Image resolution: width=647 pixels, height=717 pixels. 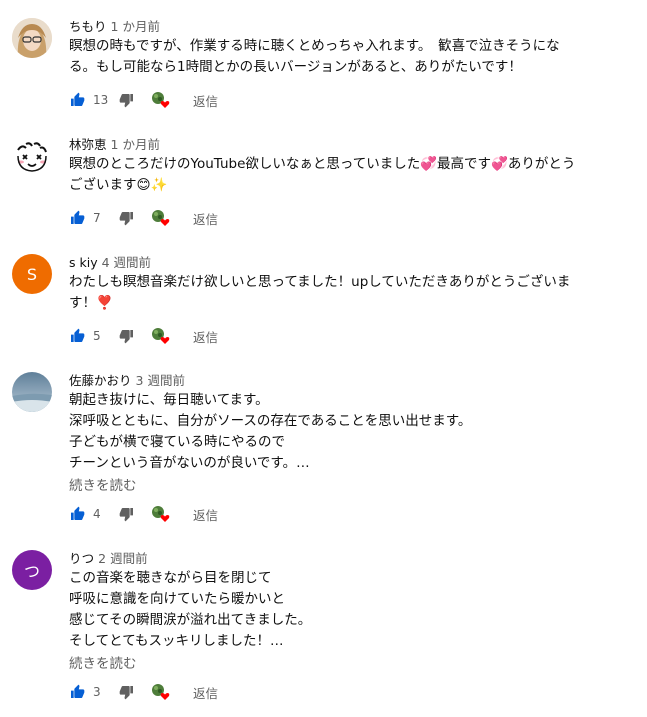 I want to click on comment-header: 林弥恵 1 か月前, so click(x=114, y=143).